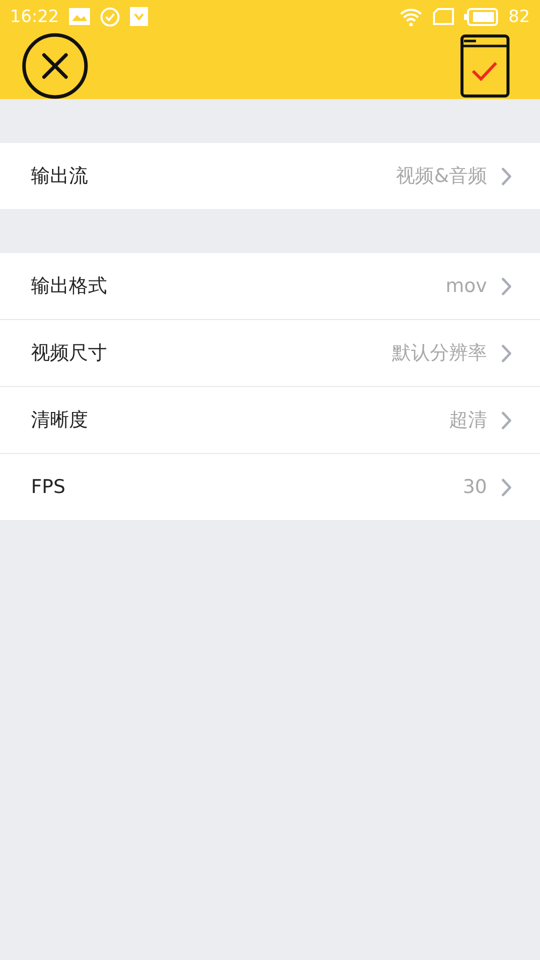  What do you see at coordinates (519, 16) in the screenshot?
I see `battery-level: 82` at bounding box center [519, 16].